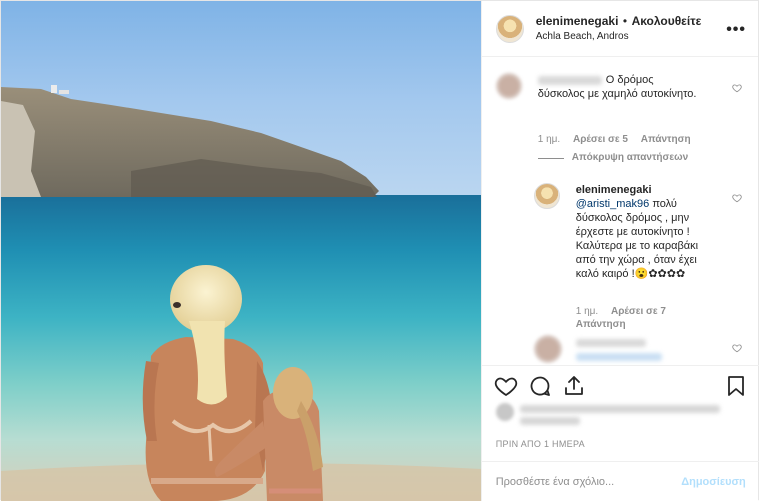  I want to click on reply-mention-link: @aristi_mak96, so click(613, 204).